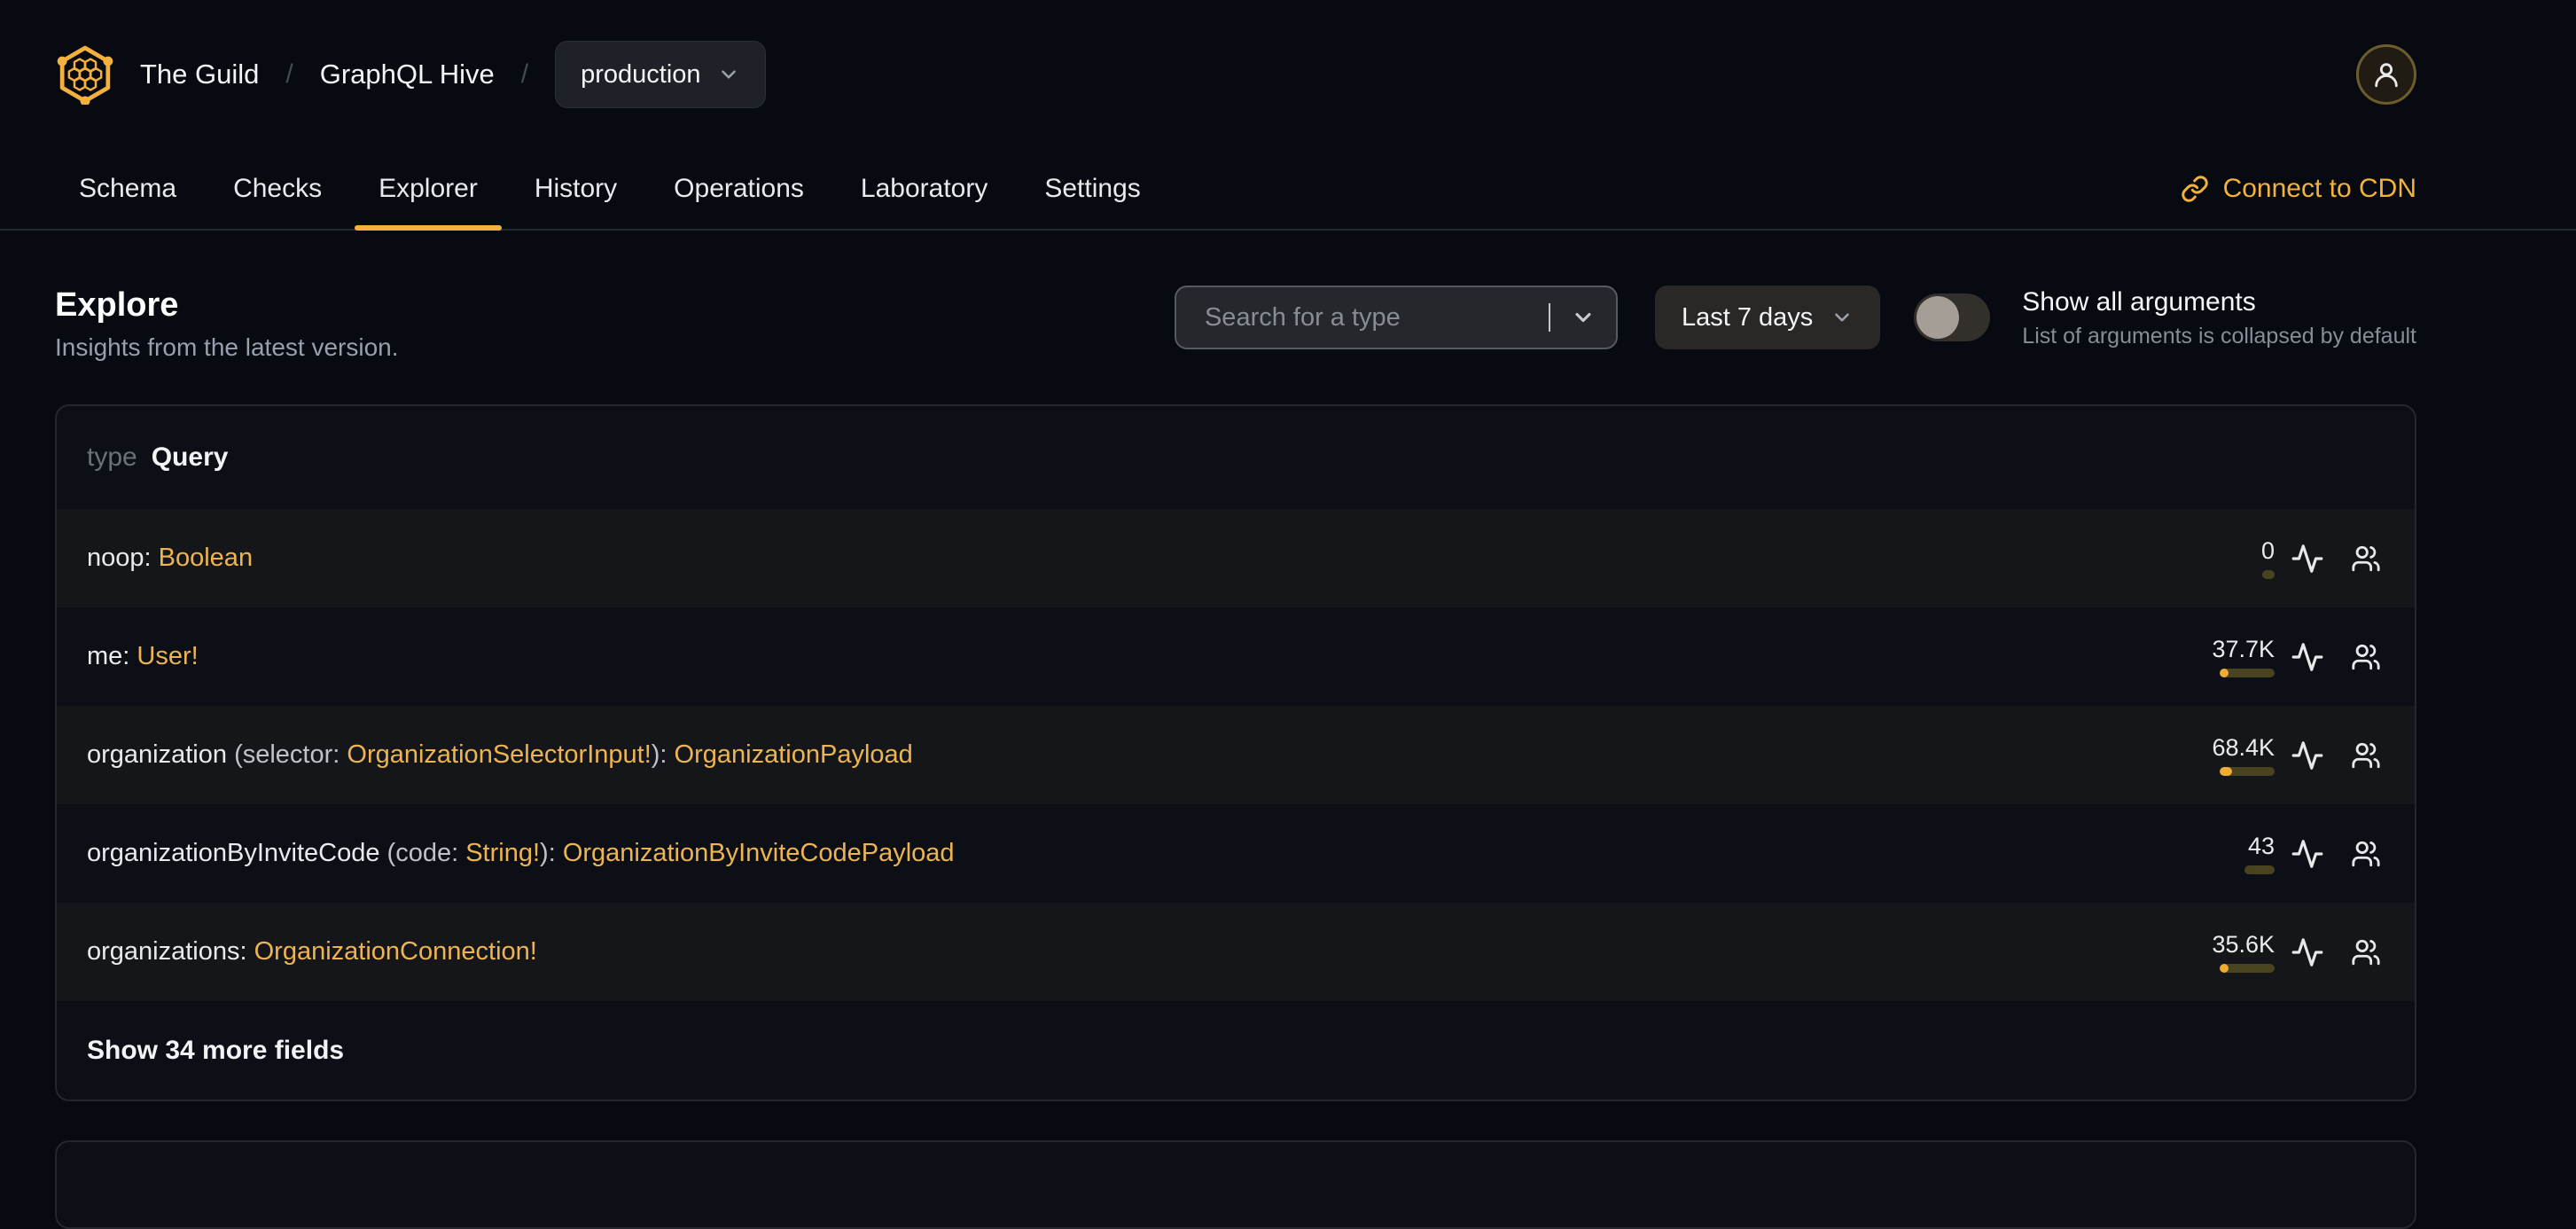  I want to click on show-all-arguments-toggle, so click(1952, 317).